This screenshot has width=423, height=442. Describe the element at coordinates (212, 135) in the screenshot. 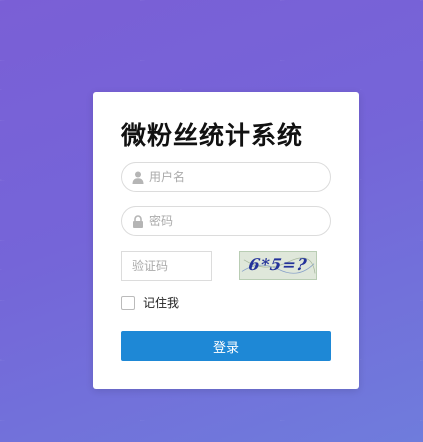

I see `page-title: 微粉丝统计系统` at that location.